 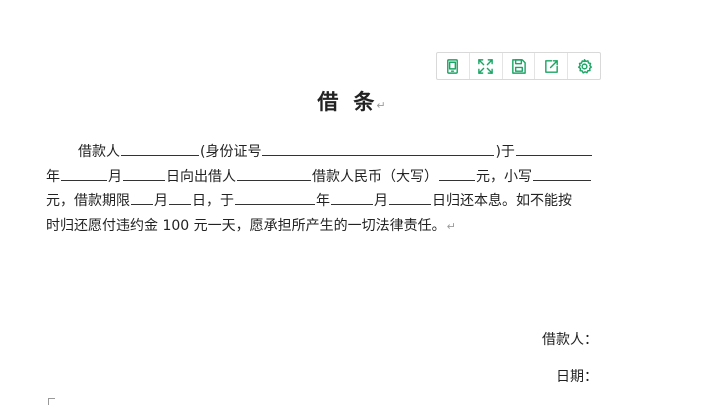 What do you see at coordinates (505, 152) in the screenshot?
I see `at-text: )于` at bounding box center [505, 152].